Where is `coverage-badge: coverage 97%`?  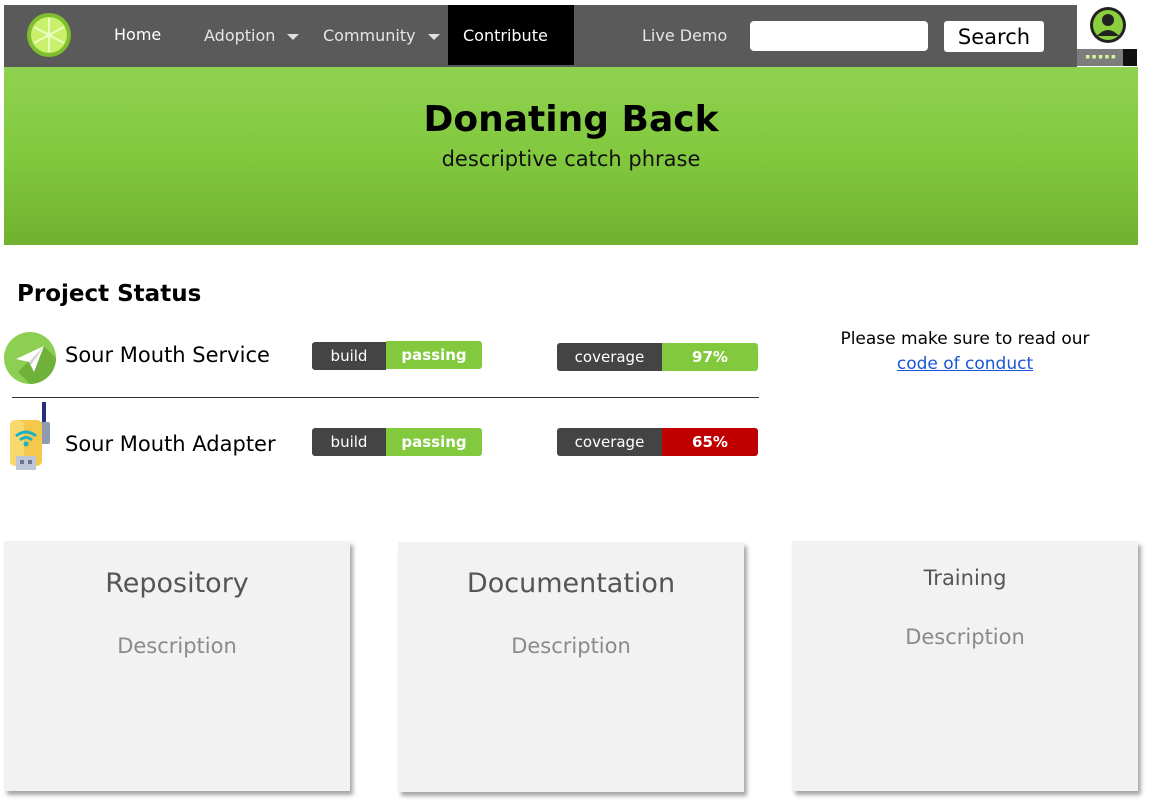 coverage-badge: coverage 97% is located at coordinates (657, 357).